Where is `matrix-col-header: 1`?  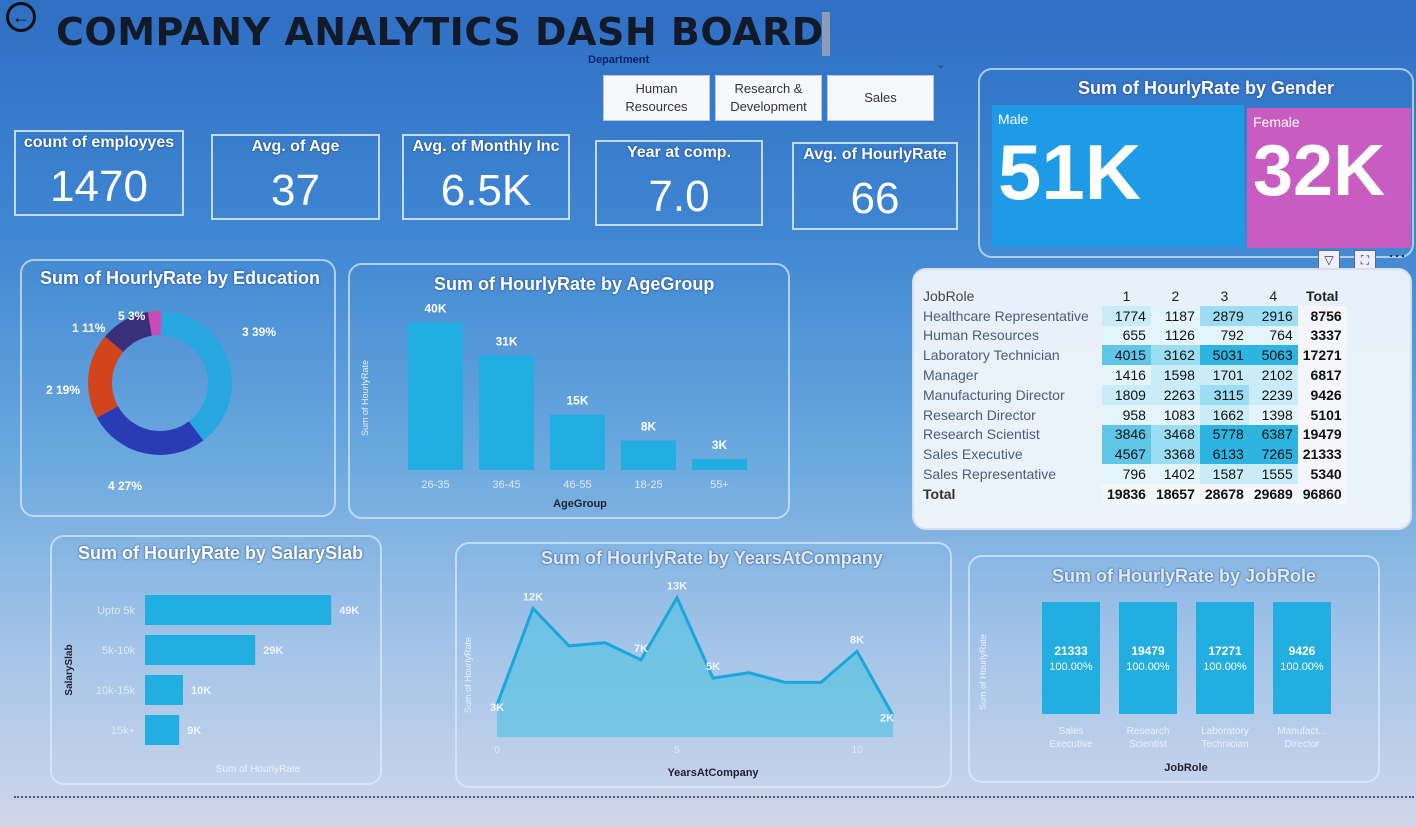
matrix-col-header: 1 is located at coordinates (1126, 296).